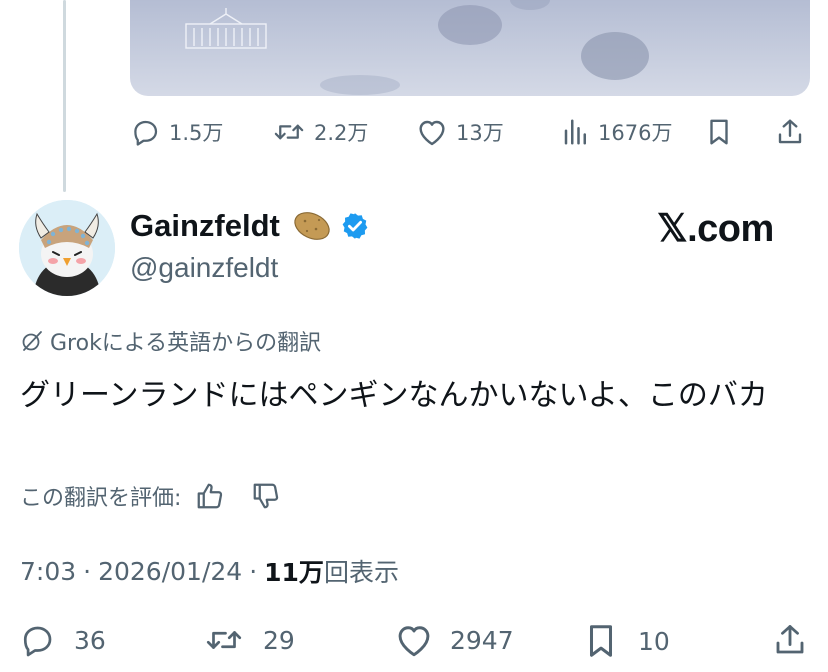 Image resolution: width=828 pixels, height=672 pixels. I want to click on thumbs-up-icon, so click(210, 496).